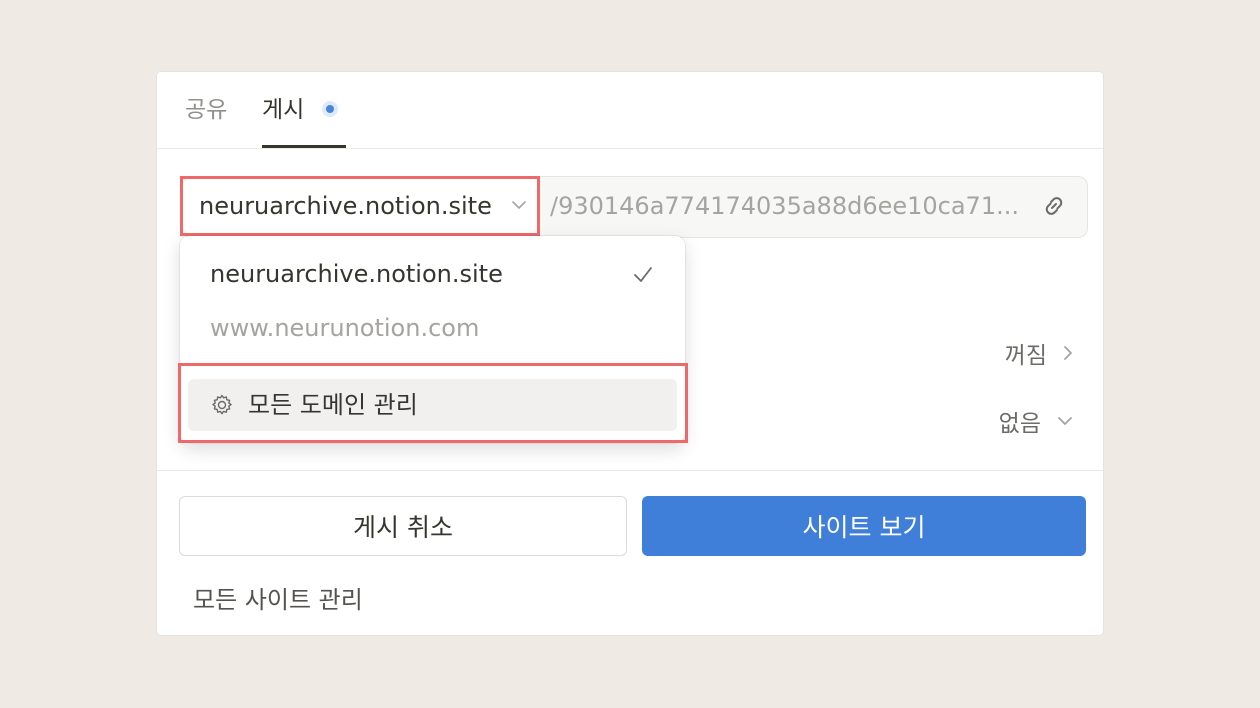 This screenshot has width=1260, height=708. What do you see at coordinates (1054, 206) in the screenshot?
I see `link-icon` at bounding box center [1054, 206].